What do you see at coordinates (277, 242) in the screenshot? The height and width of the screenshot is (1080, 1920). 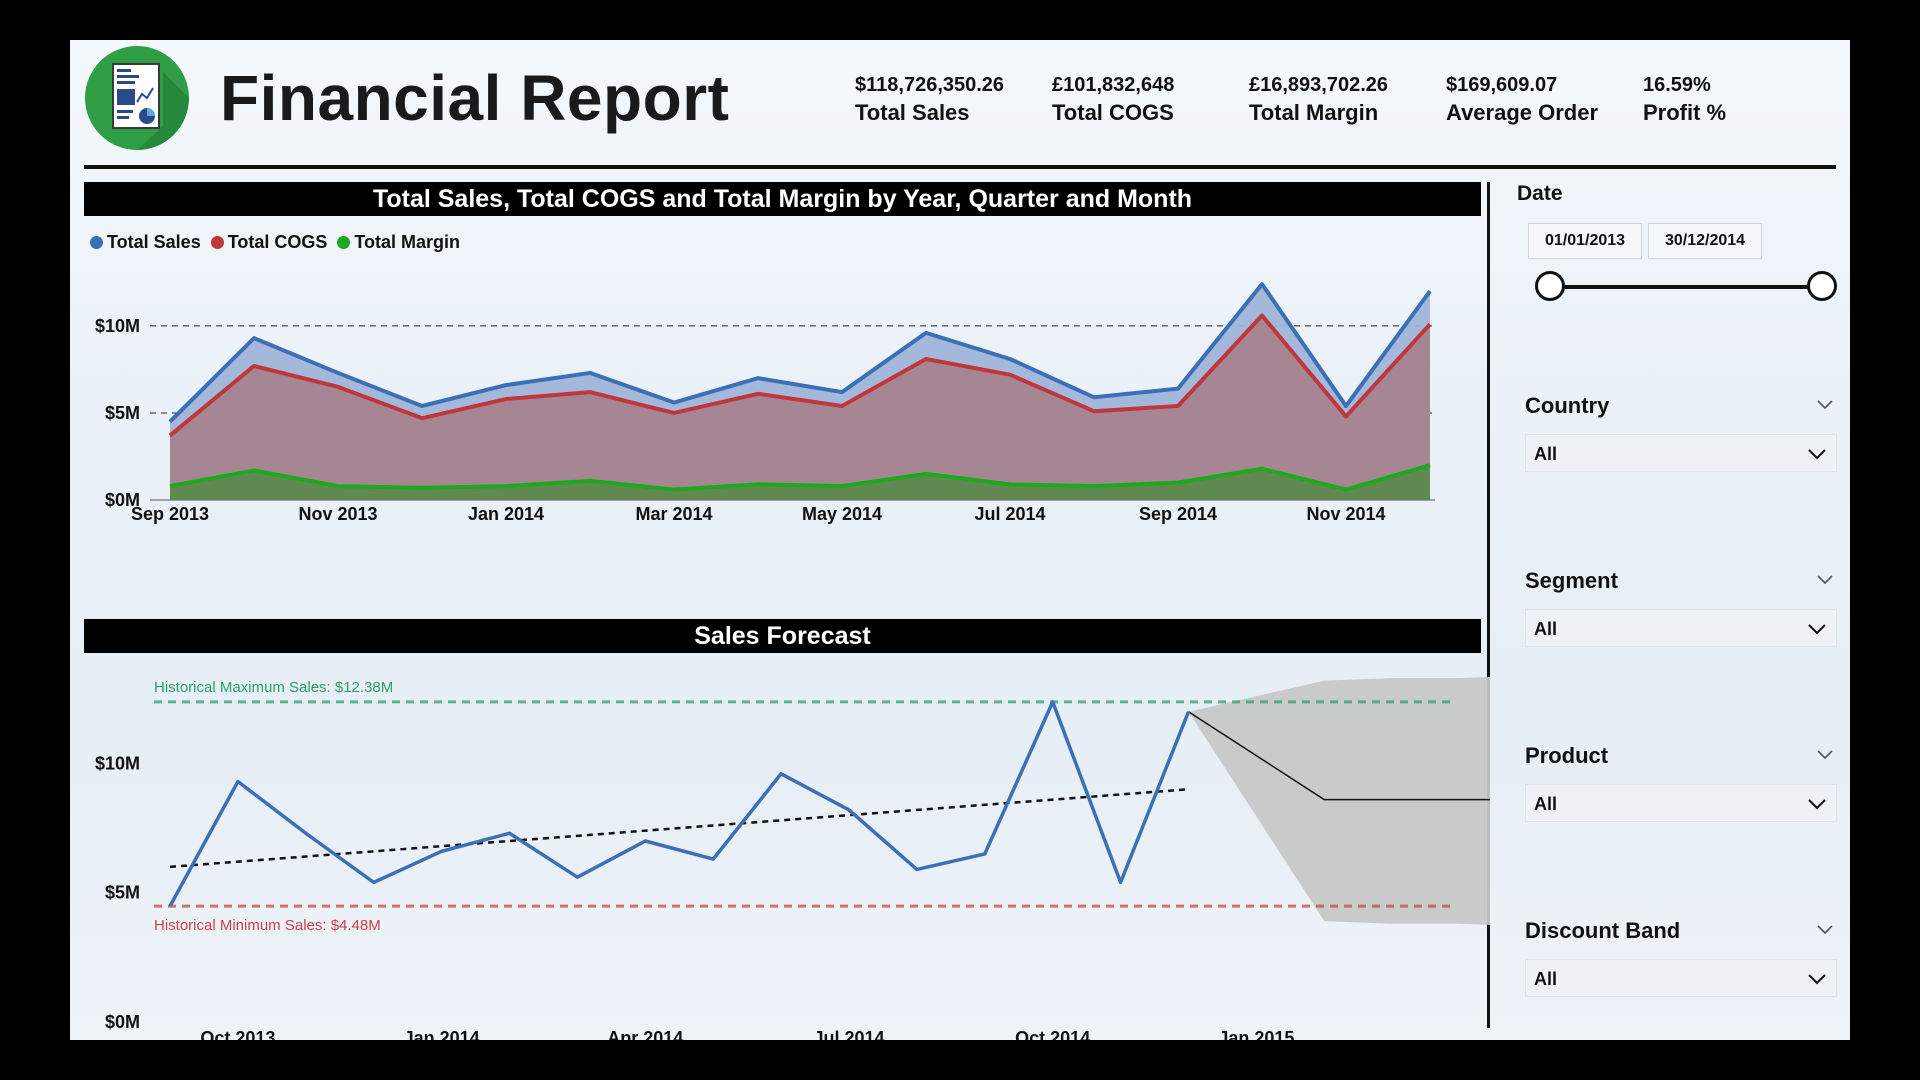 I see `legend-label: Total COGS` at bounding box center [277, 242].